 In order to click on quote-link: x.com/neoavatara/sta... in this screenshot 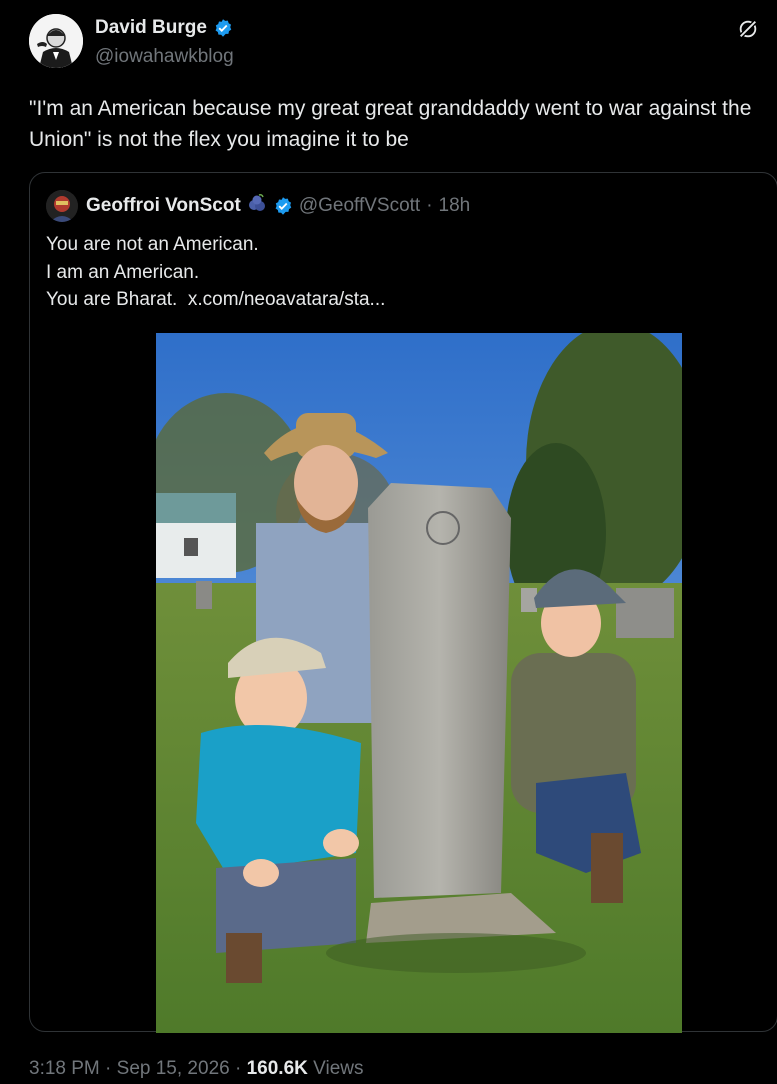, I will do `click(287, 299)`.